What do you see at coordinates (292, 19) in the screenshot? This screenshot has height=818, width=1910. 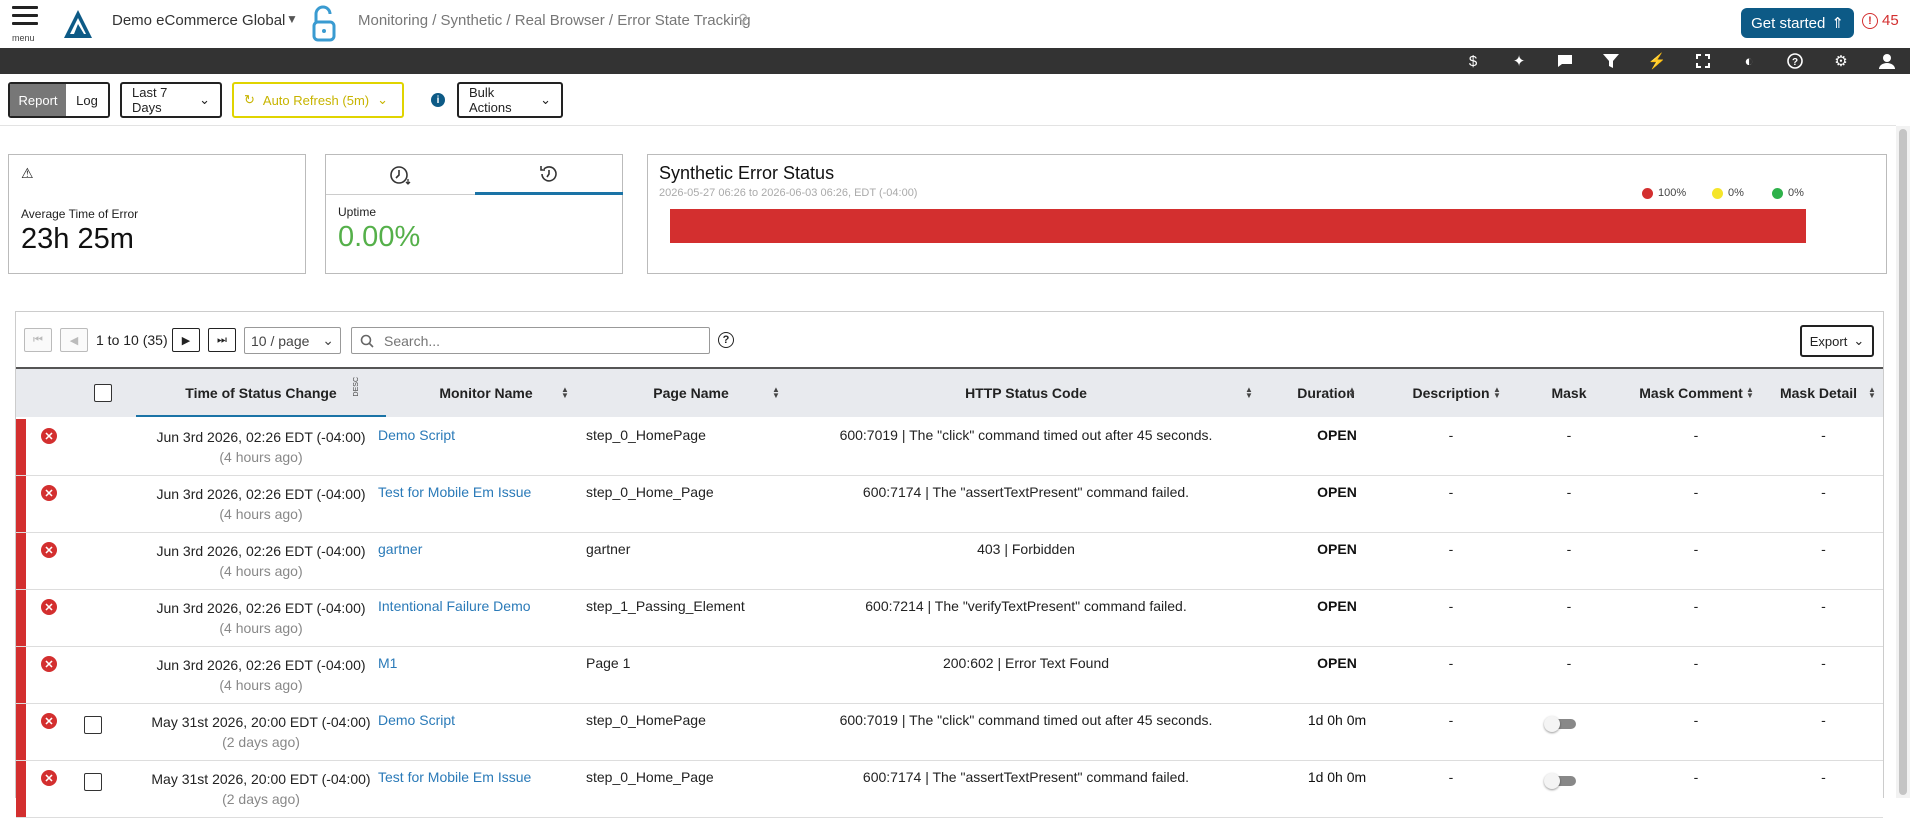 I see `chevron-down-icon: ▼` at bounding box center [292, 19].